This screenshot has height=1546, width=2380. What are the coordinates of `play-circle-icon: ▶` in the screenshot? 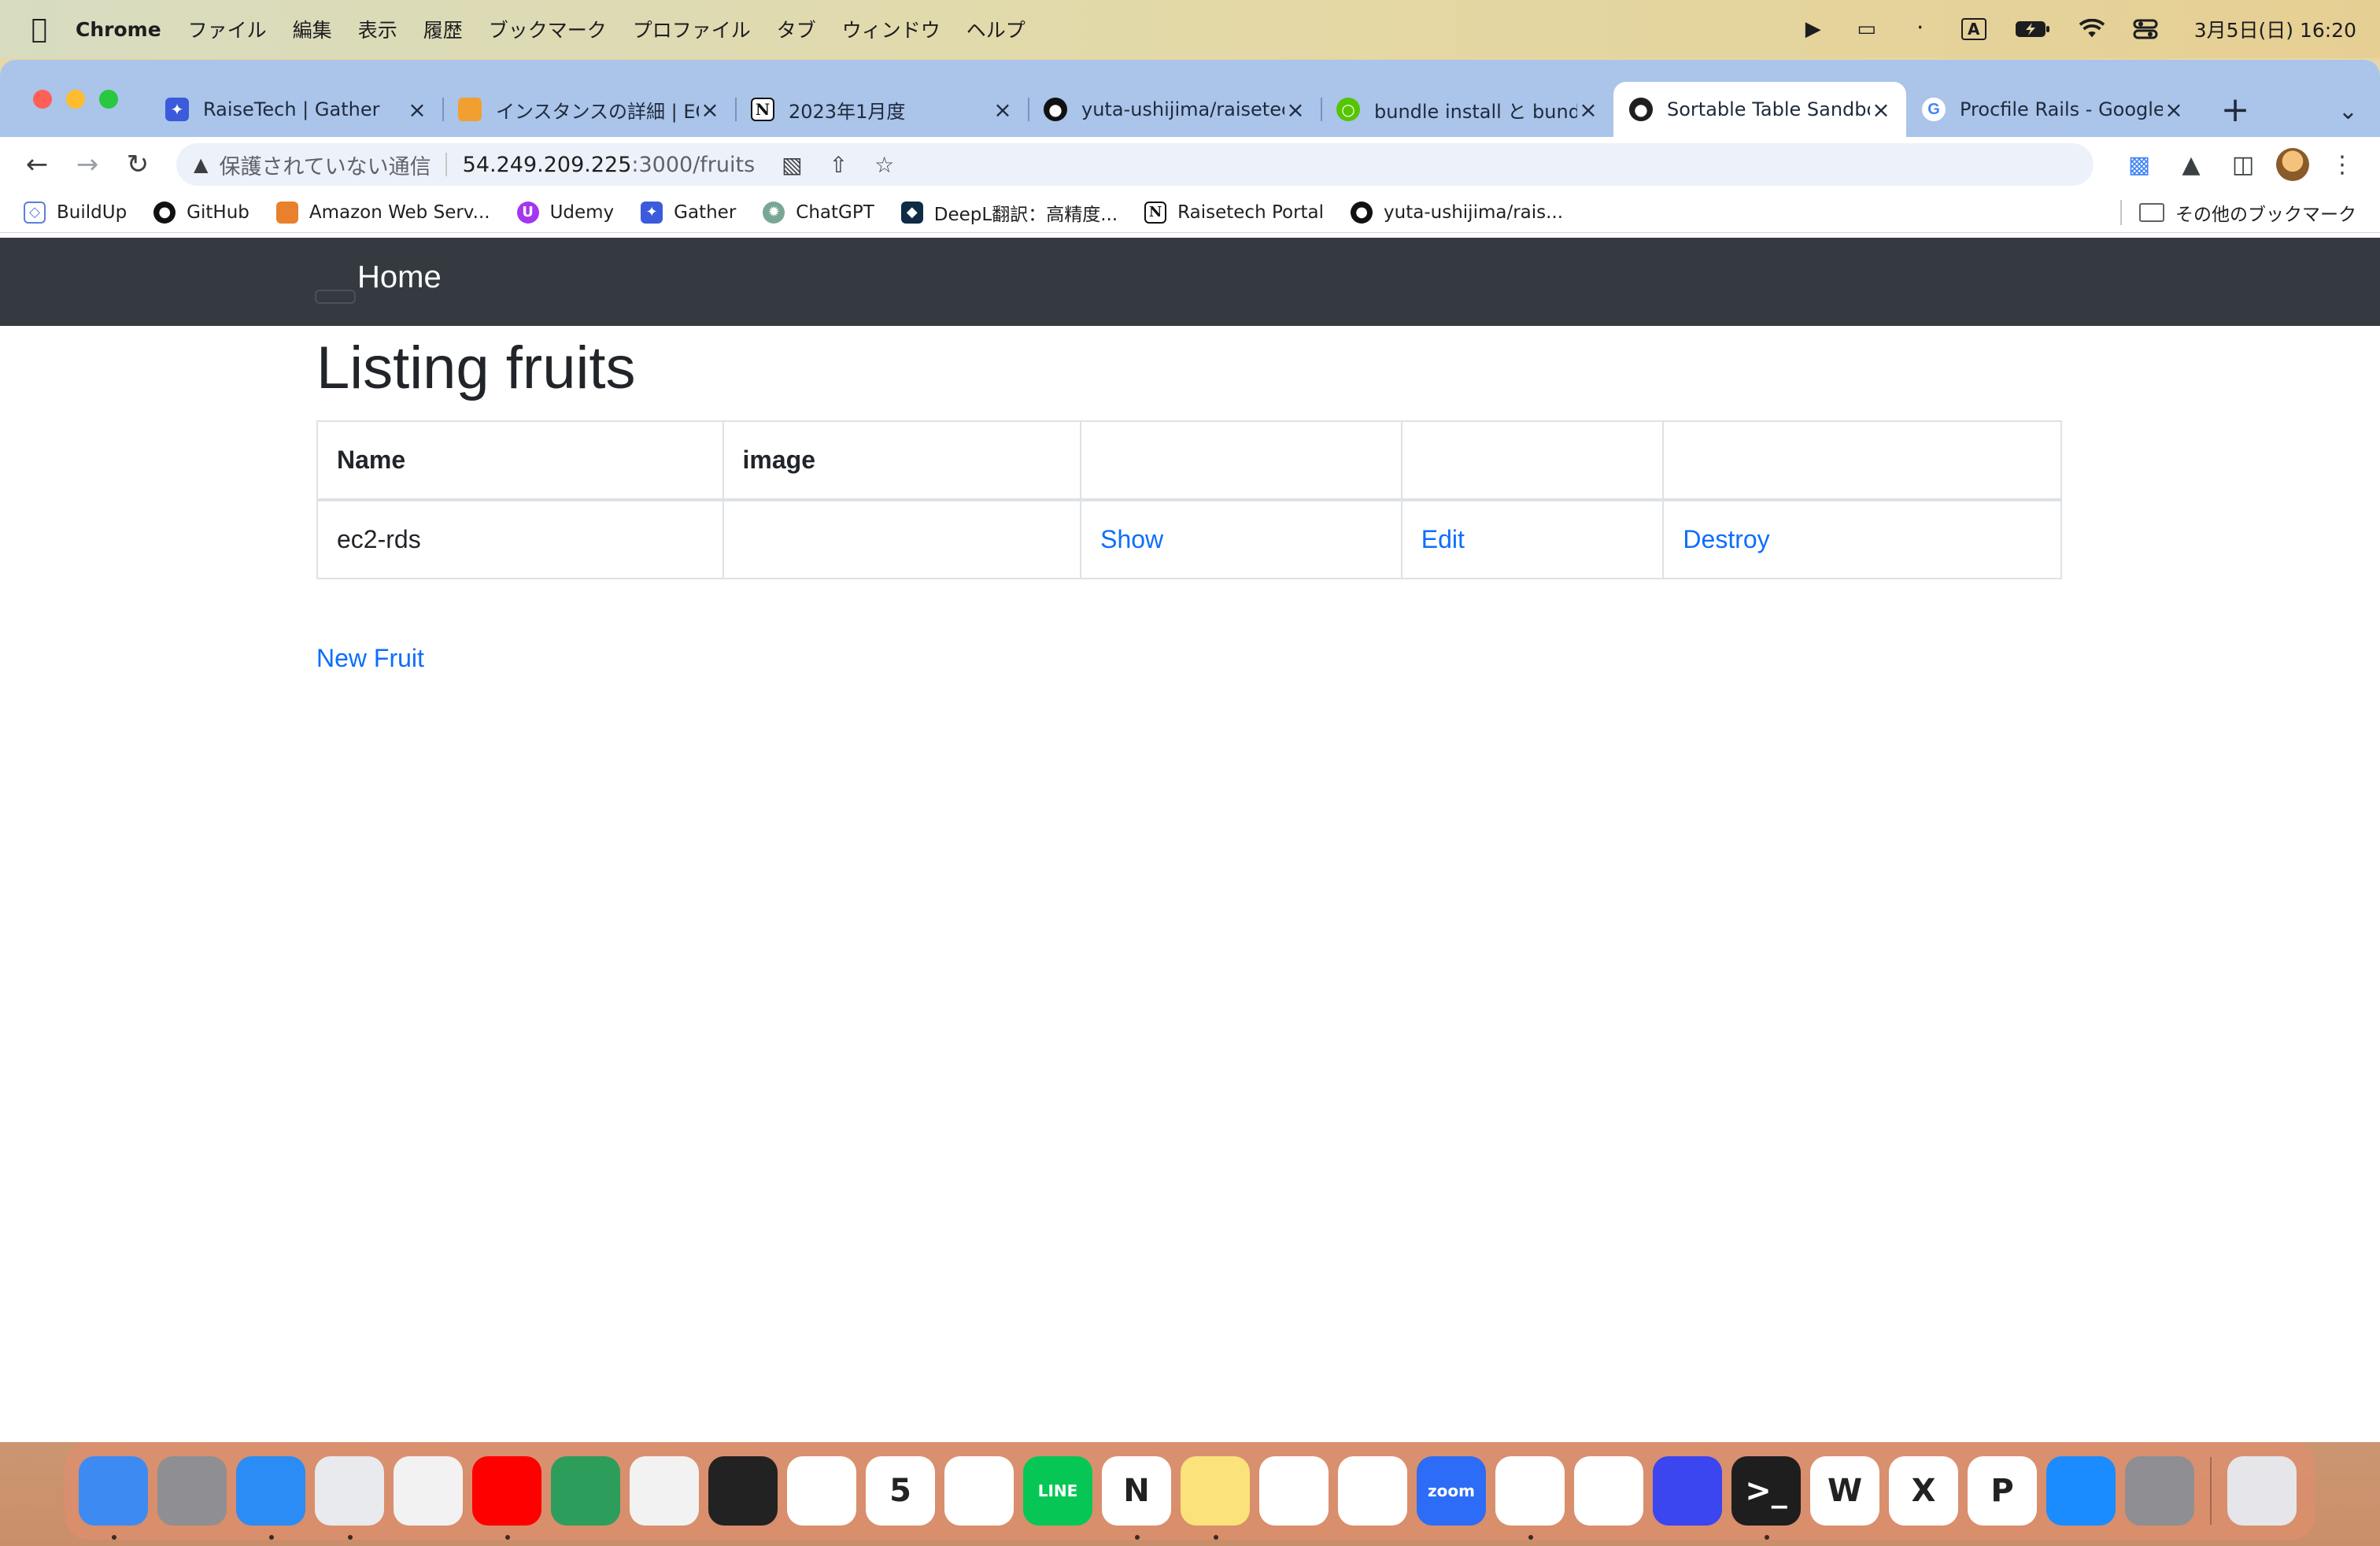 It's located at (1813, 29).